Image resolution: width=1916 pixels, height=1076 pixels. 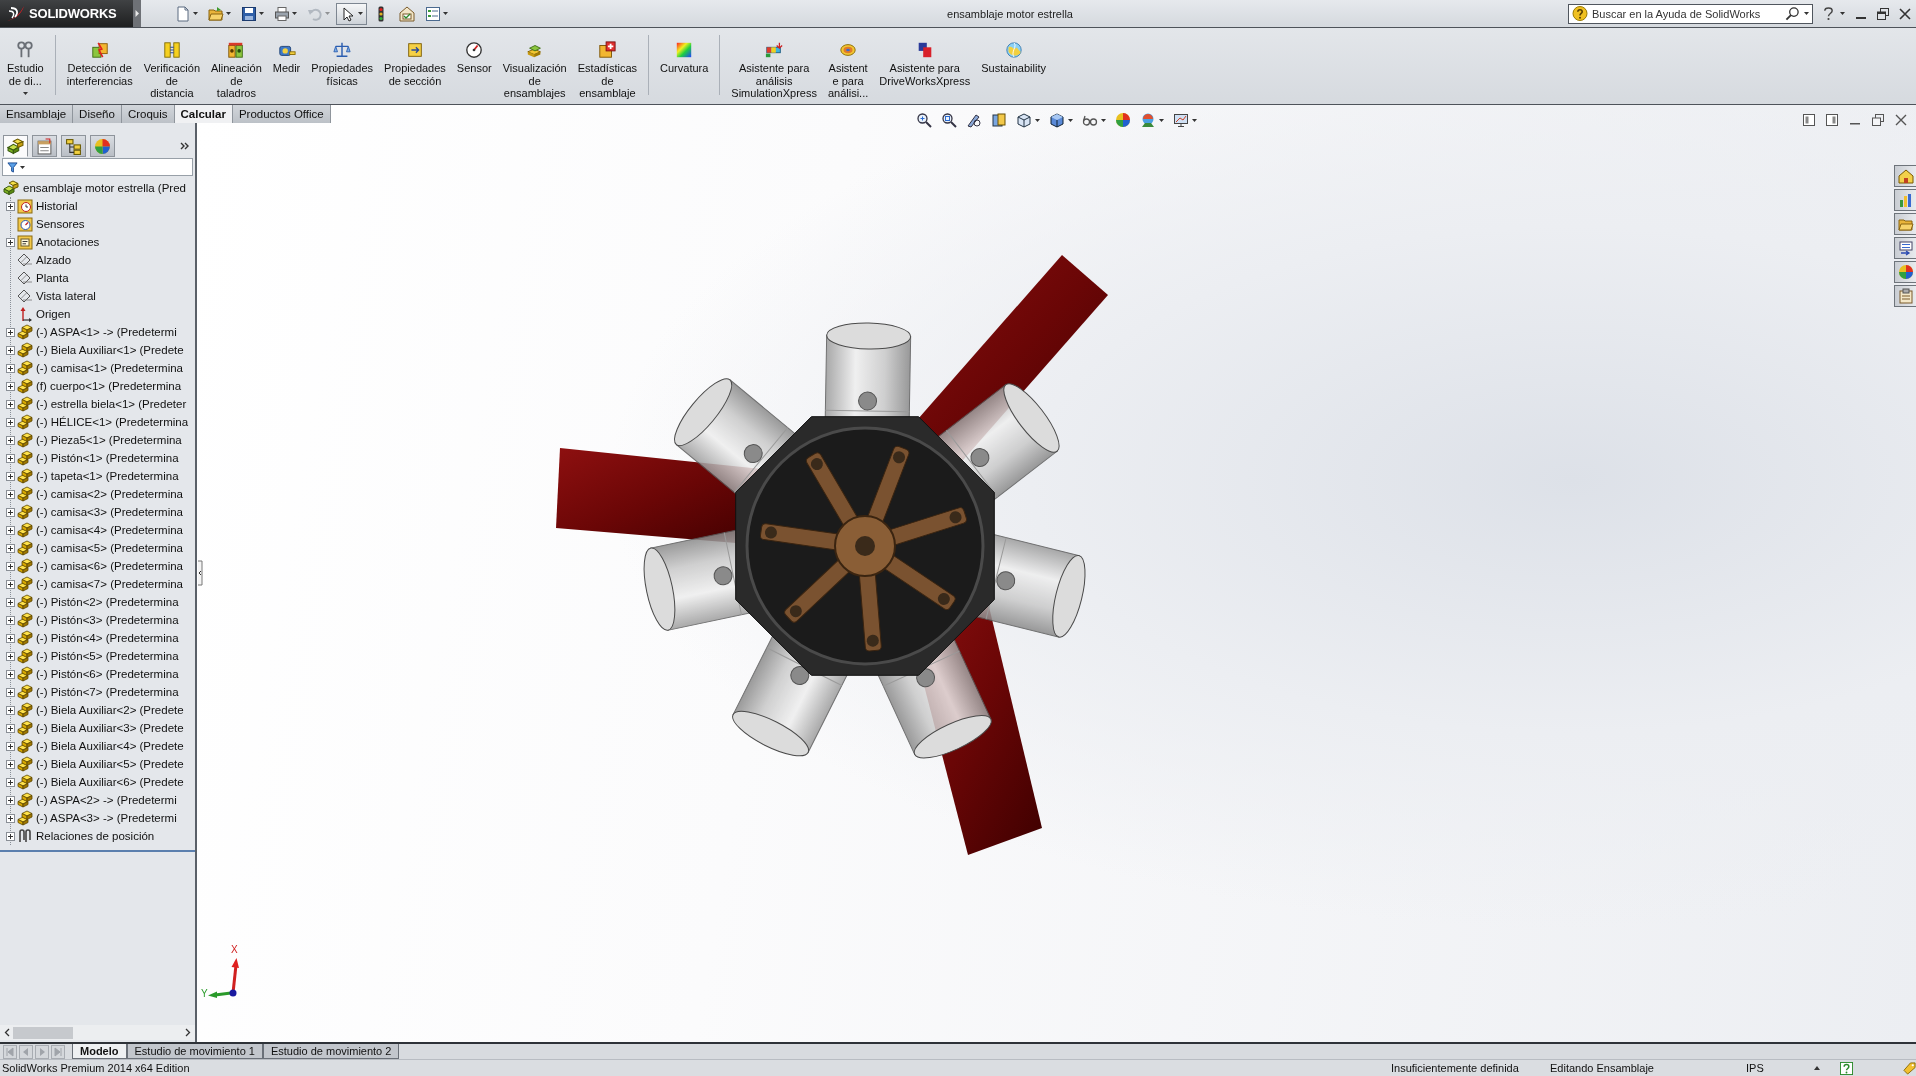 What do you see at coordinates (107, 638) in the screenshot?
I see `tree-item: (-) Pistón<4> (Predetermina` at bounding box center [107, 638].